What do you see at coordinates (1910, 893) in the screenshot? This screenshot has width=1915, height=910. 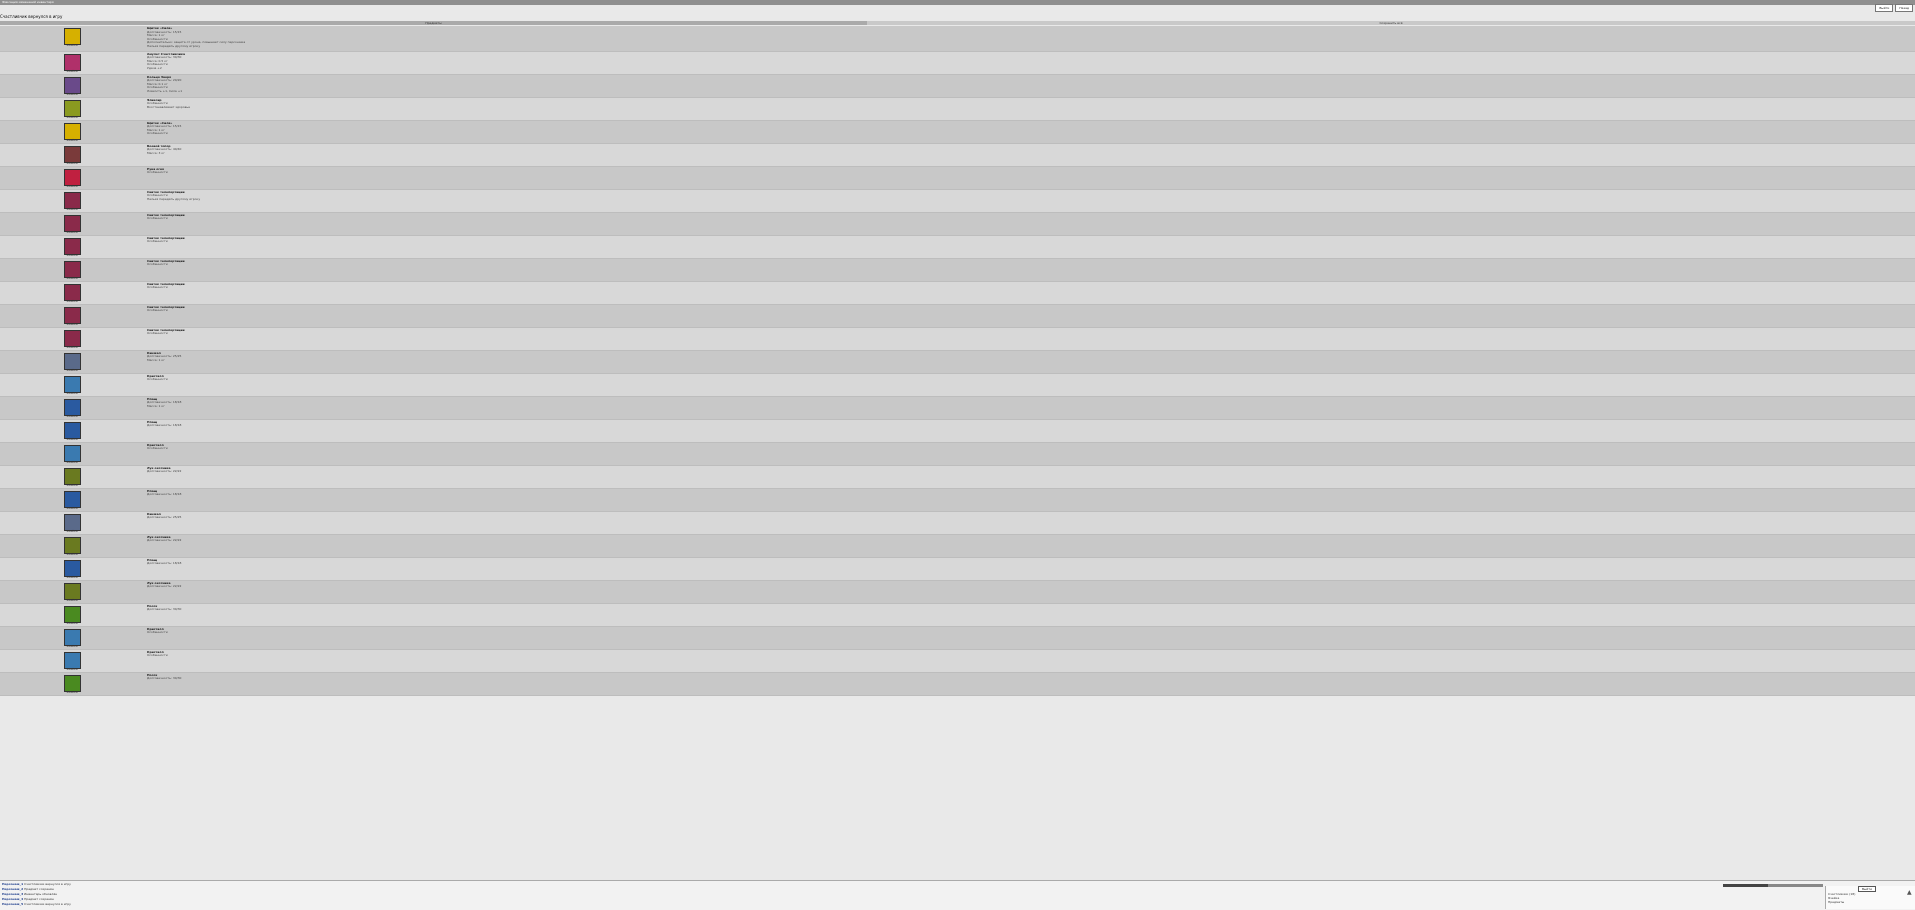 I see `scroll-up-icon: ▲` at bounding box center [1910, 893].